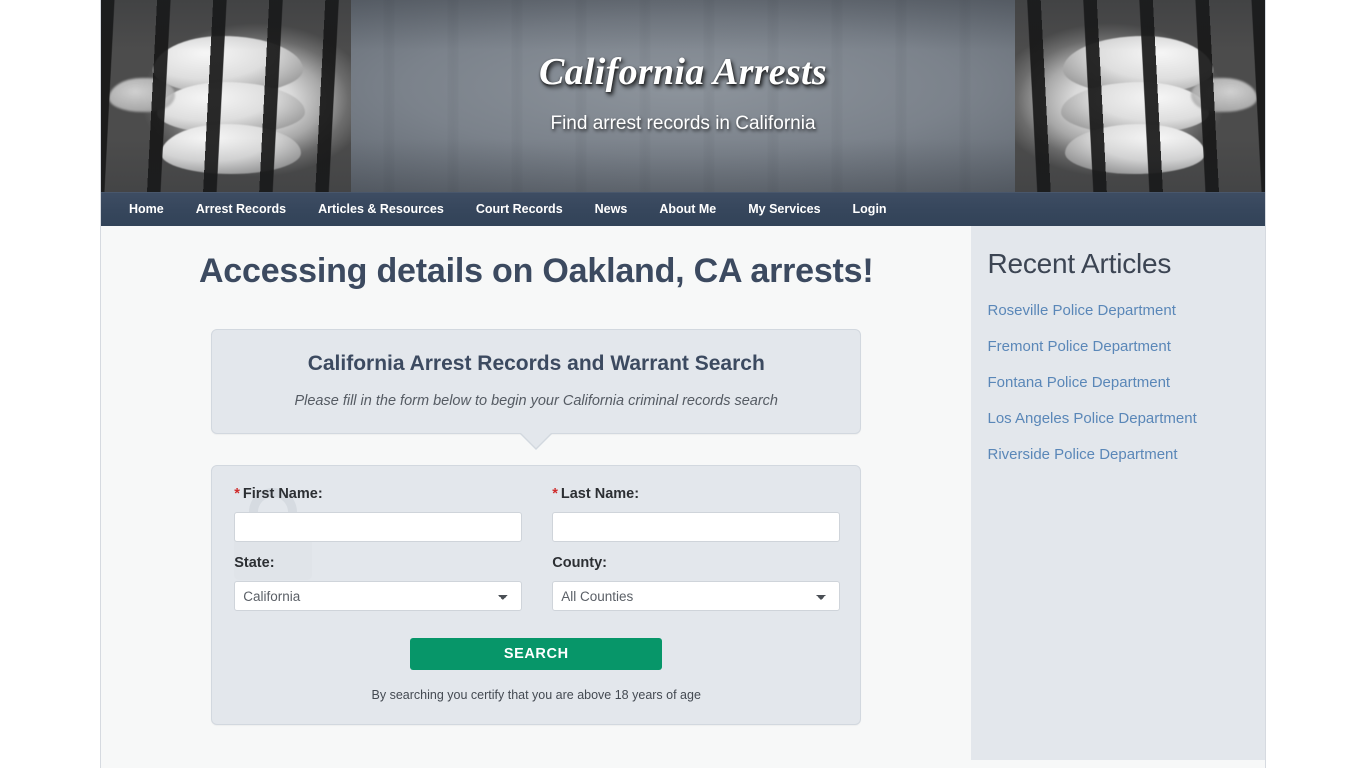 Image resolution: width=1366 pixels, height=768 pixels. What do you see at coordinates (1126, 310) in the screenshot?
I see `recent-article-link: Roseville Police Department` at bounding box center [1126, 310].